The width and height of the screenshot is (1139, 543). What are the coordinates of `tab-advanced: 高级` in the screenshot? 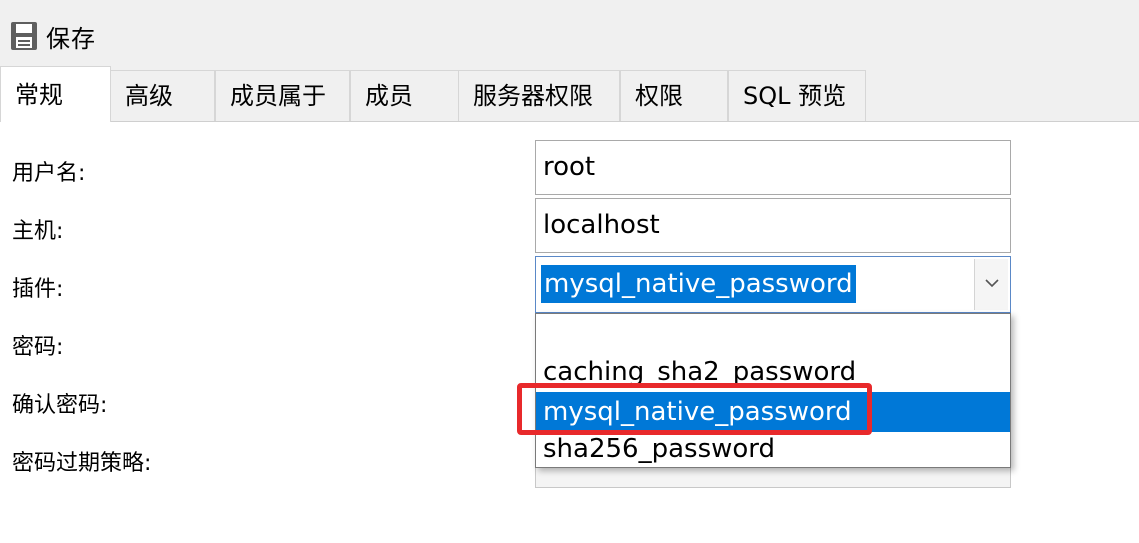 It's located at (162, 95).